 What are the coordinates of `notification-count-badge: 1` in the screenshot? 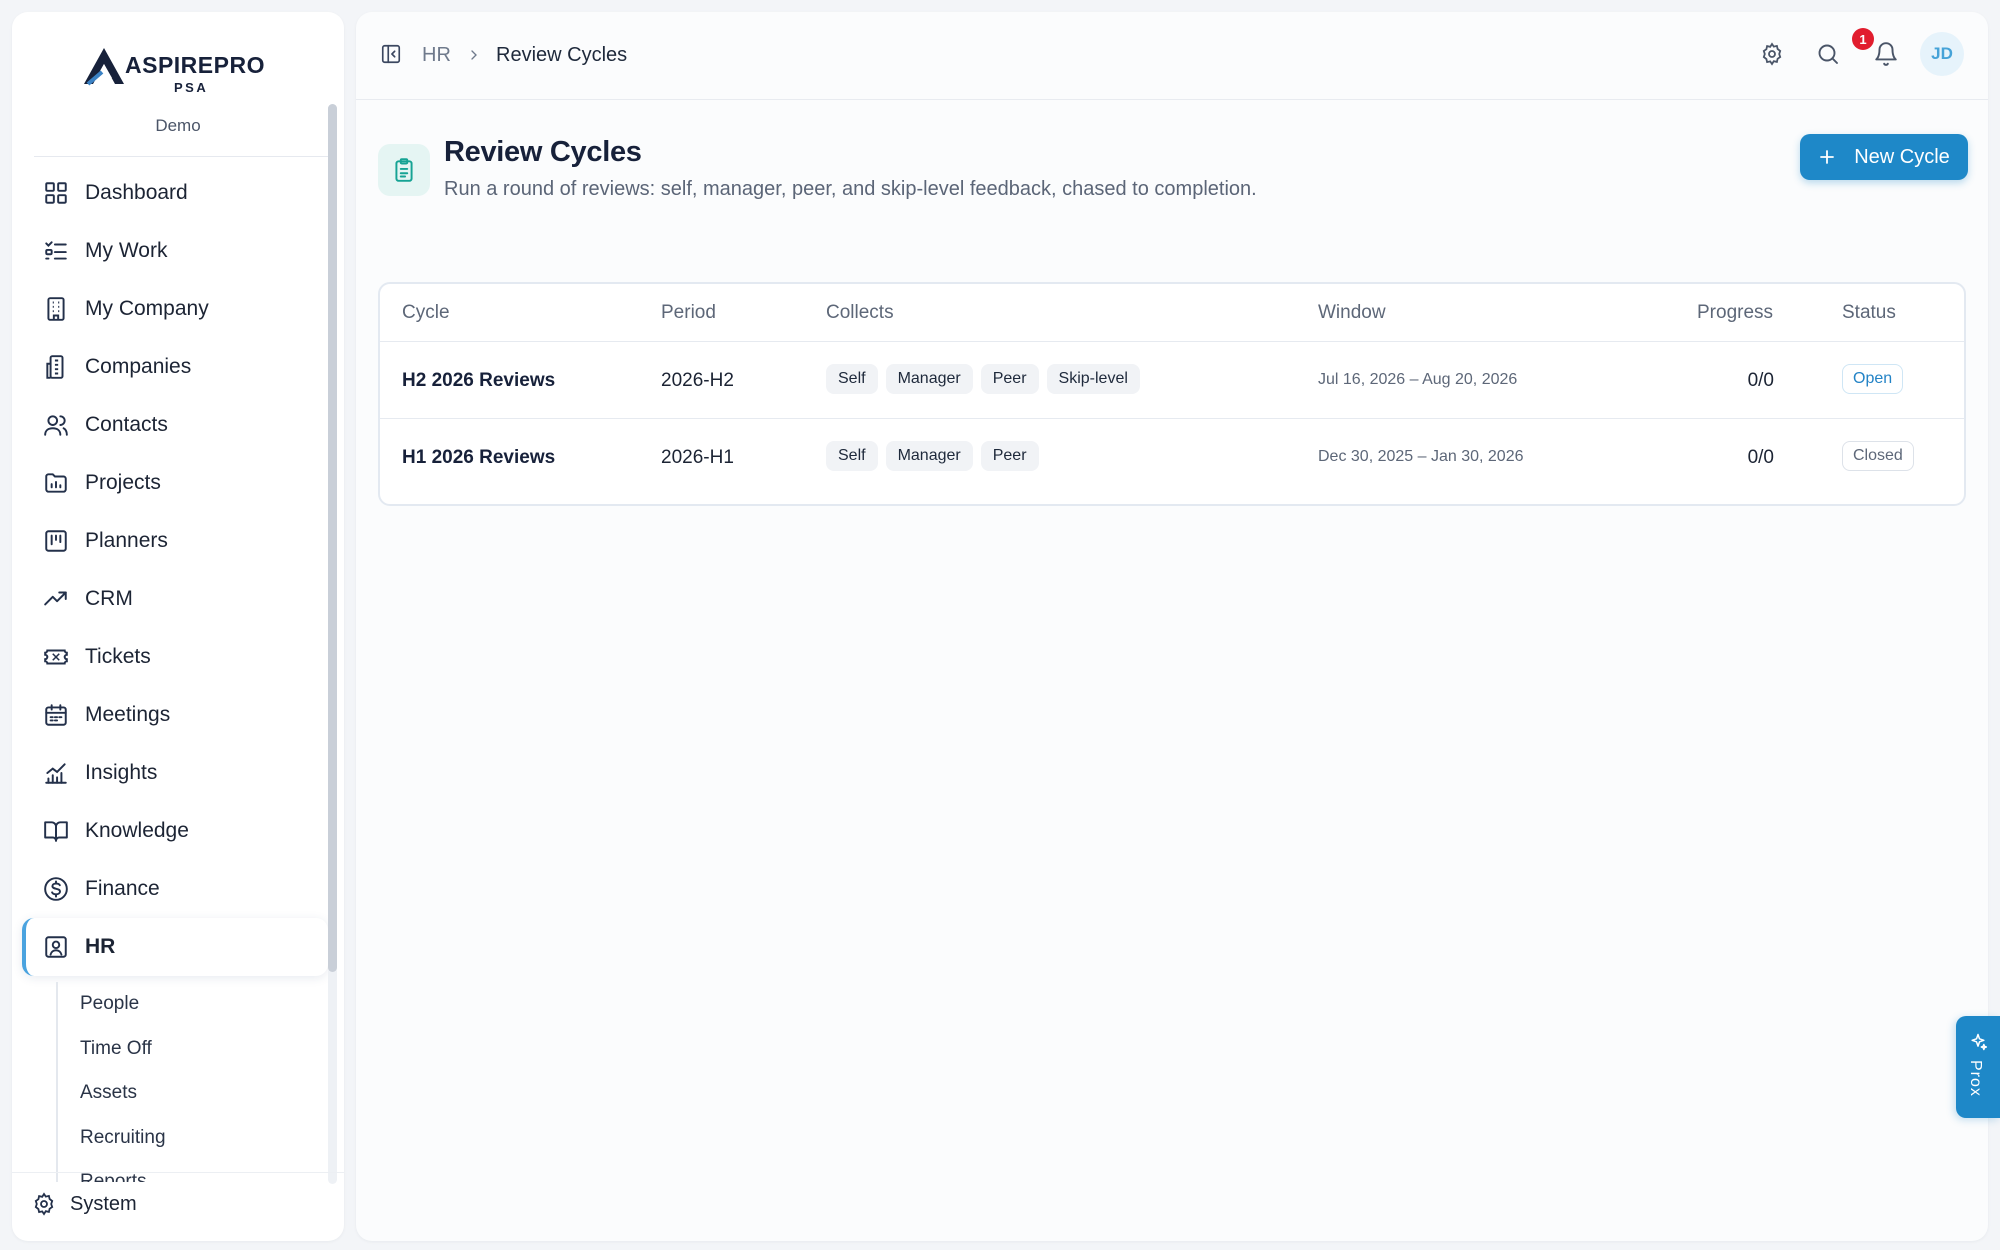 It's located at (1863, 39).